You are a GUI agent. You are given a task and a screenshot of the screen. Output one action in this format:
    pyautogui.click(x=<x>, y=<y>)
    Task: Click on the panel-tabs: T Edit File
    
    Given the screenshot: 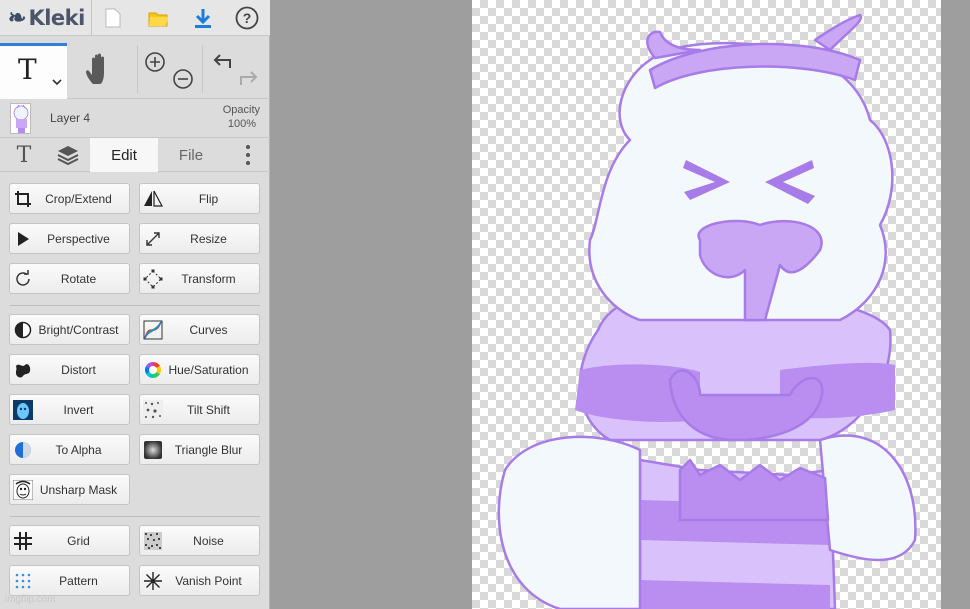 What is the action you would take?
    pyautogui.click(x=135, y=155)
    